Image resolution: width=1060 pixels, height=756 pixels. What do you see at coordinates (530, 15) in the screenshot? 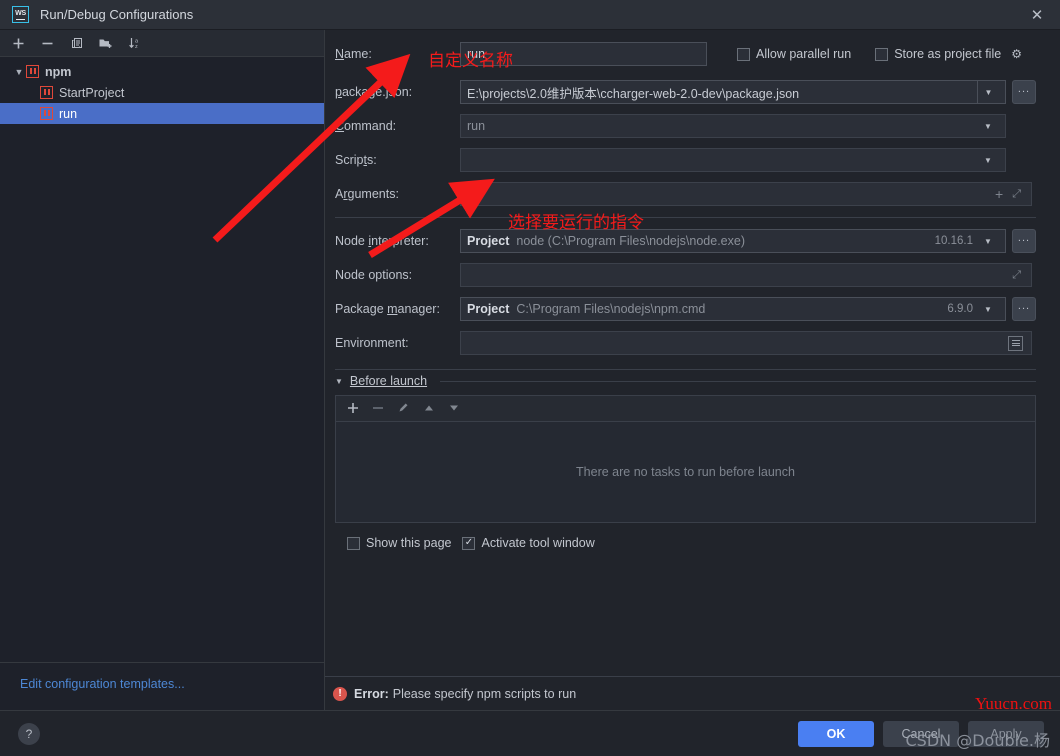
I see `title-bar: WS Run/Debug Configurations ✕` at bounding box center [530, 15].